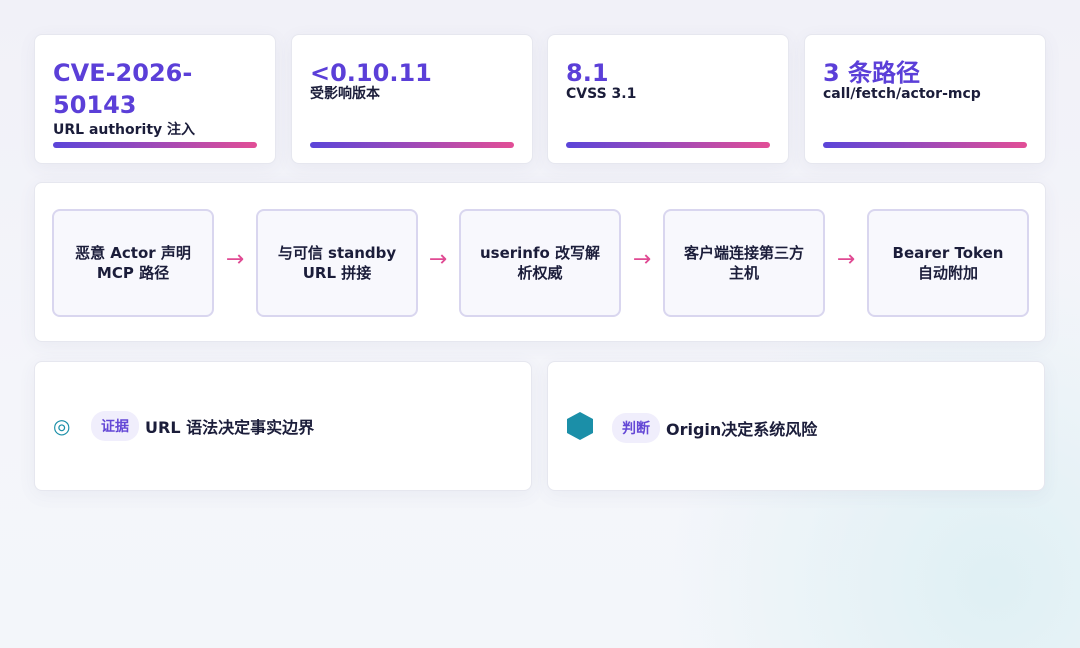 The image size is (1080, 648). I want to click on evidence-text: URL 语法决定事实边界, so click(230, 427).